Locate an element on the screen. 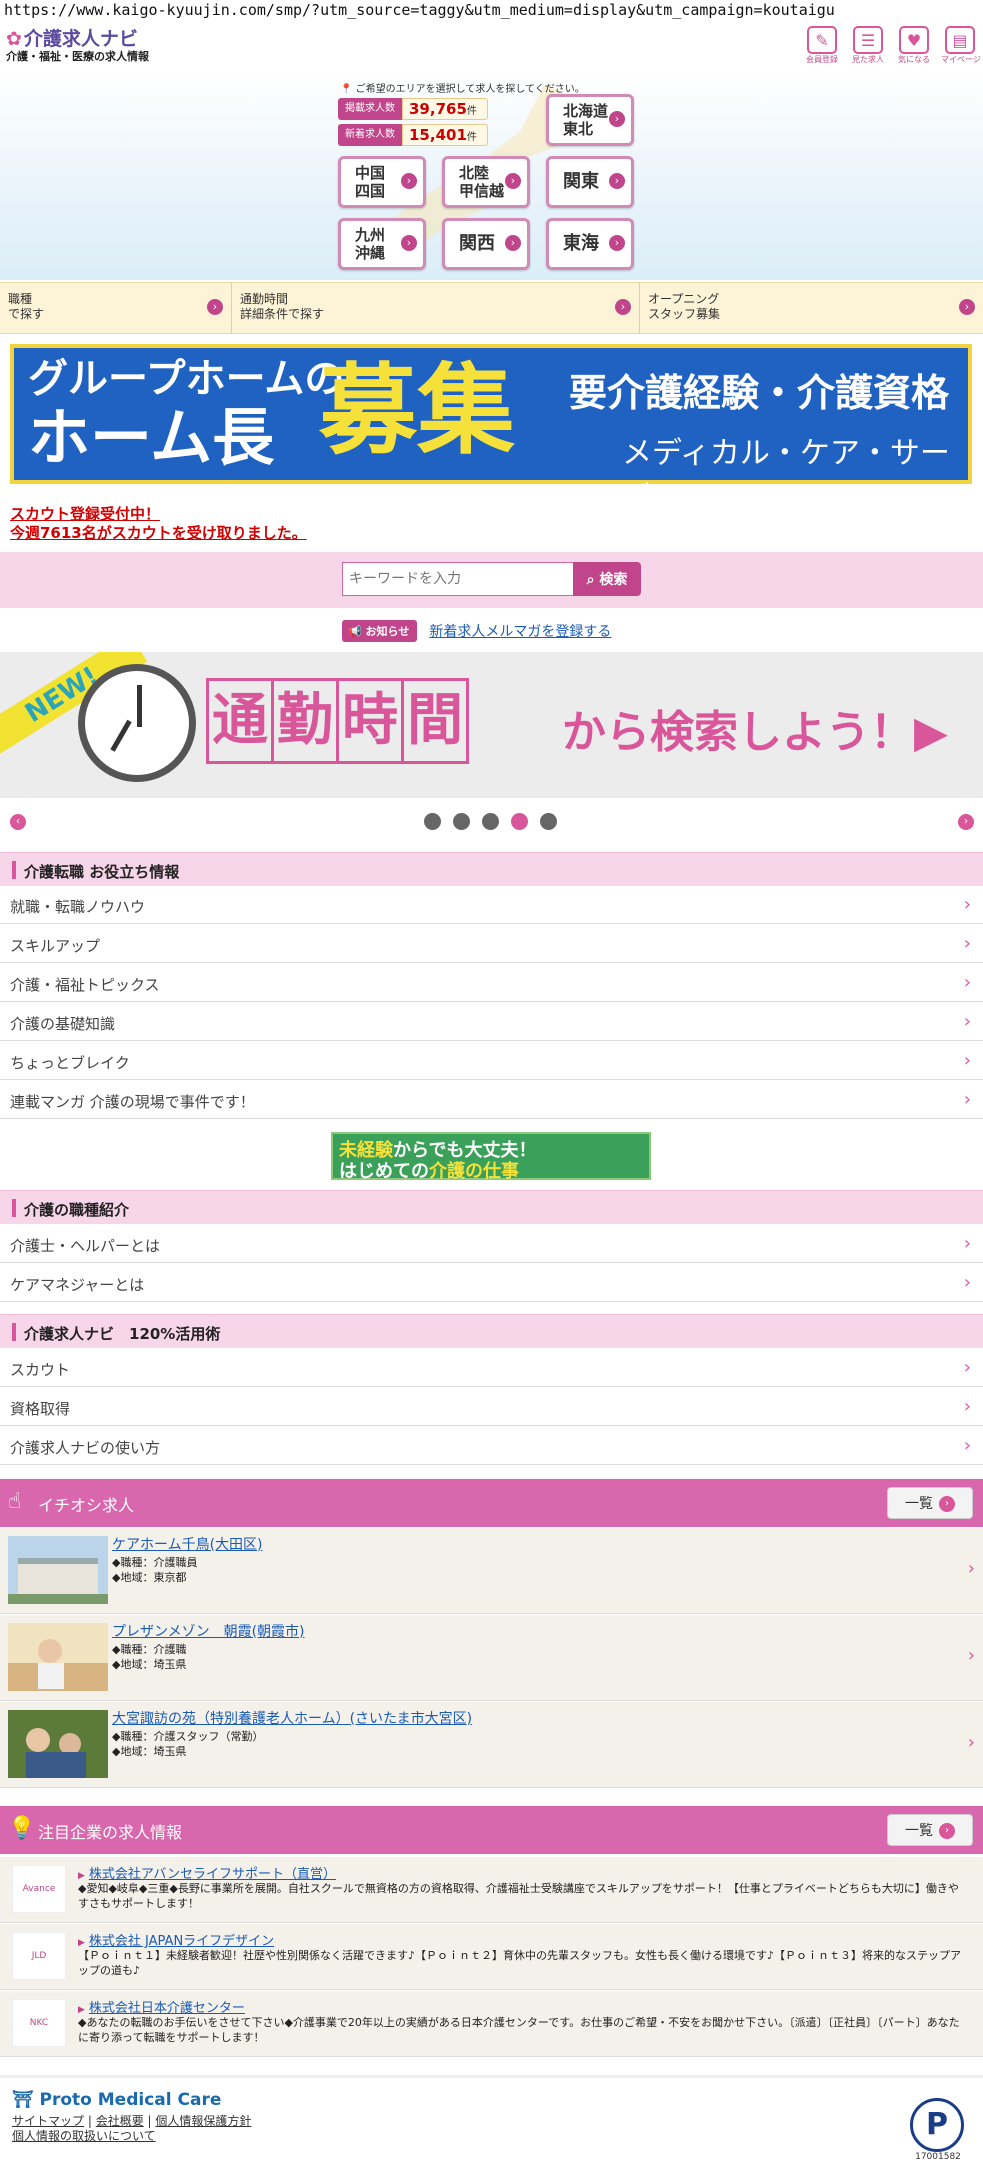 This screenshot has width=983, height=2182. nav-history-button: ☰ 見た求人 is located at coordinates (868, 46).